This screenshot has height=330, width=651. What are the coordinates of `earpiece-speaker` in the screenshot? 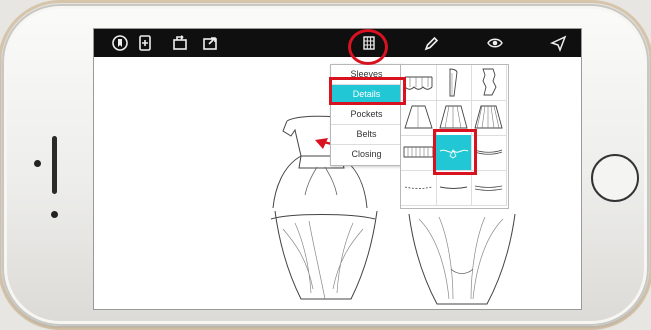 It's located at (54, 165).